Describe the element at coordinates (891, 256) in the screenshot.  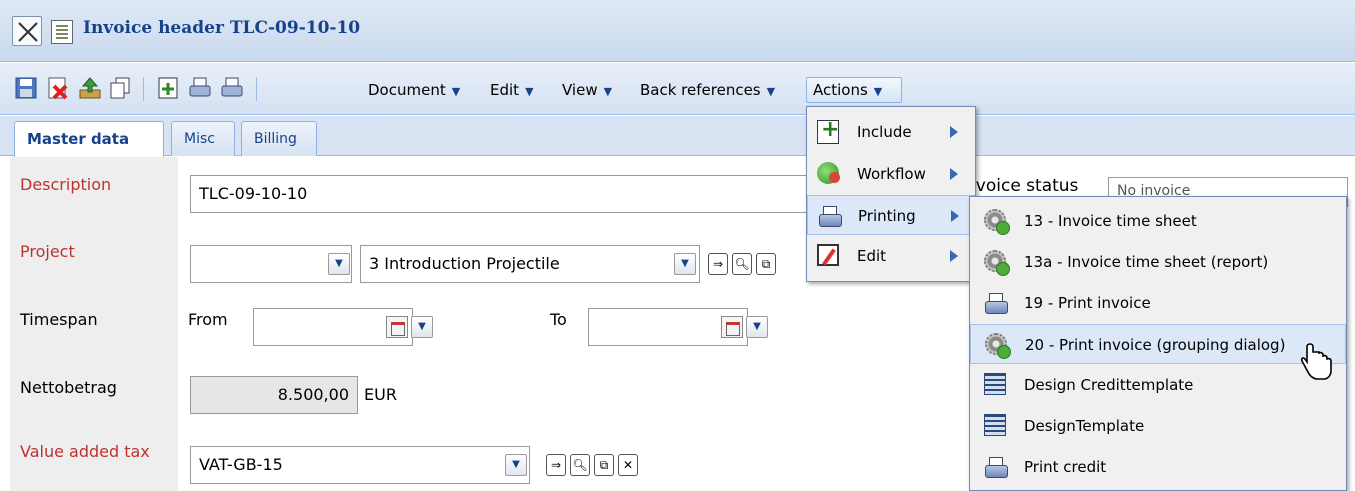
I see `actions-menu-edit: Edit` at that location.